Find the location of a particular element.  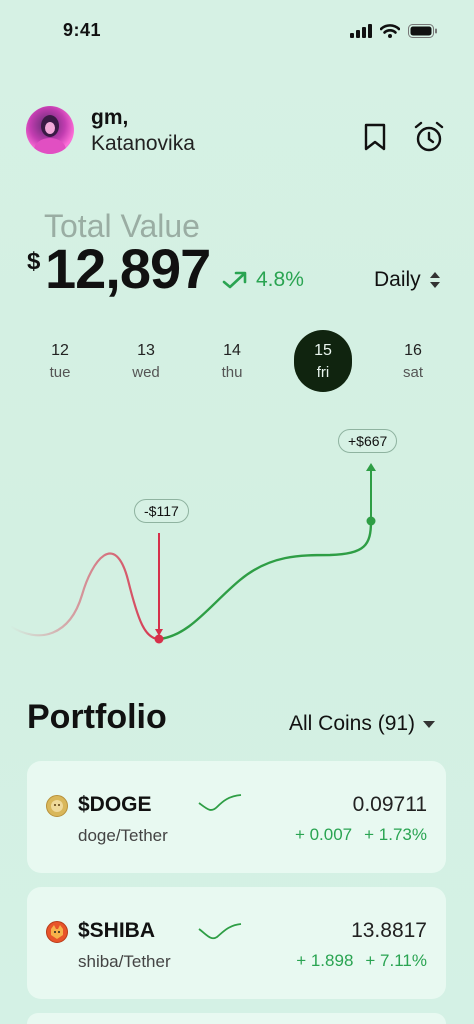

date-item-active: 15 fri is located at coordinates (323, 361).